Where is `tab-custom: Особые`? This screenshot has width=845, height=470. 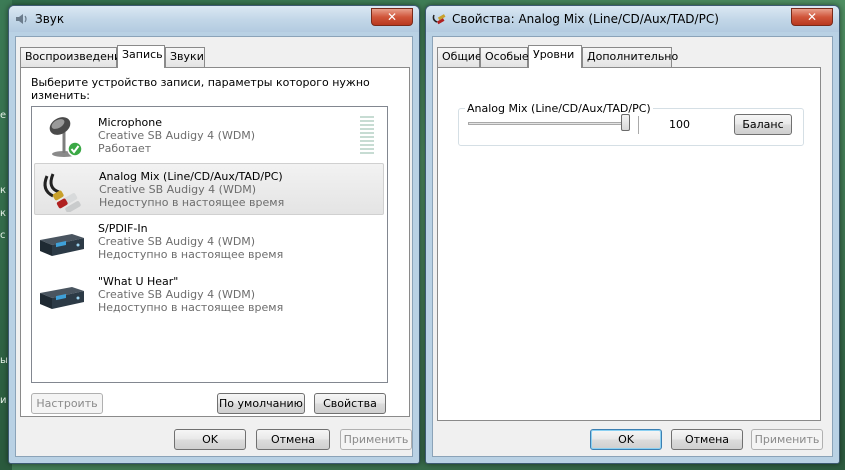
tab-custom: Особые is located at coordinates (504, 57).